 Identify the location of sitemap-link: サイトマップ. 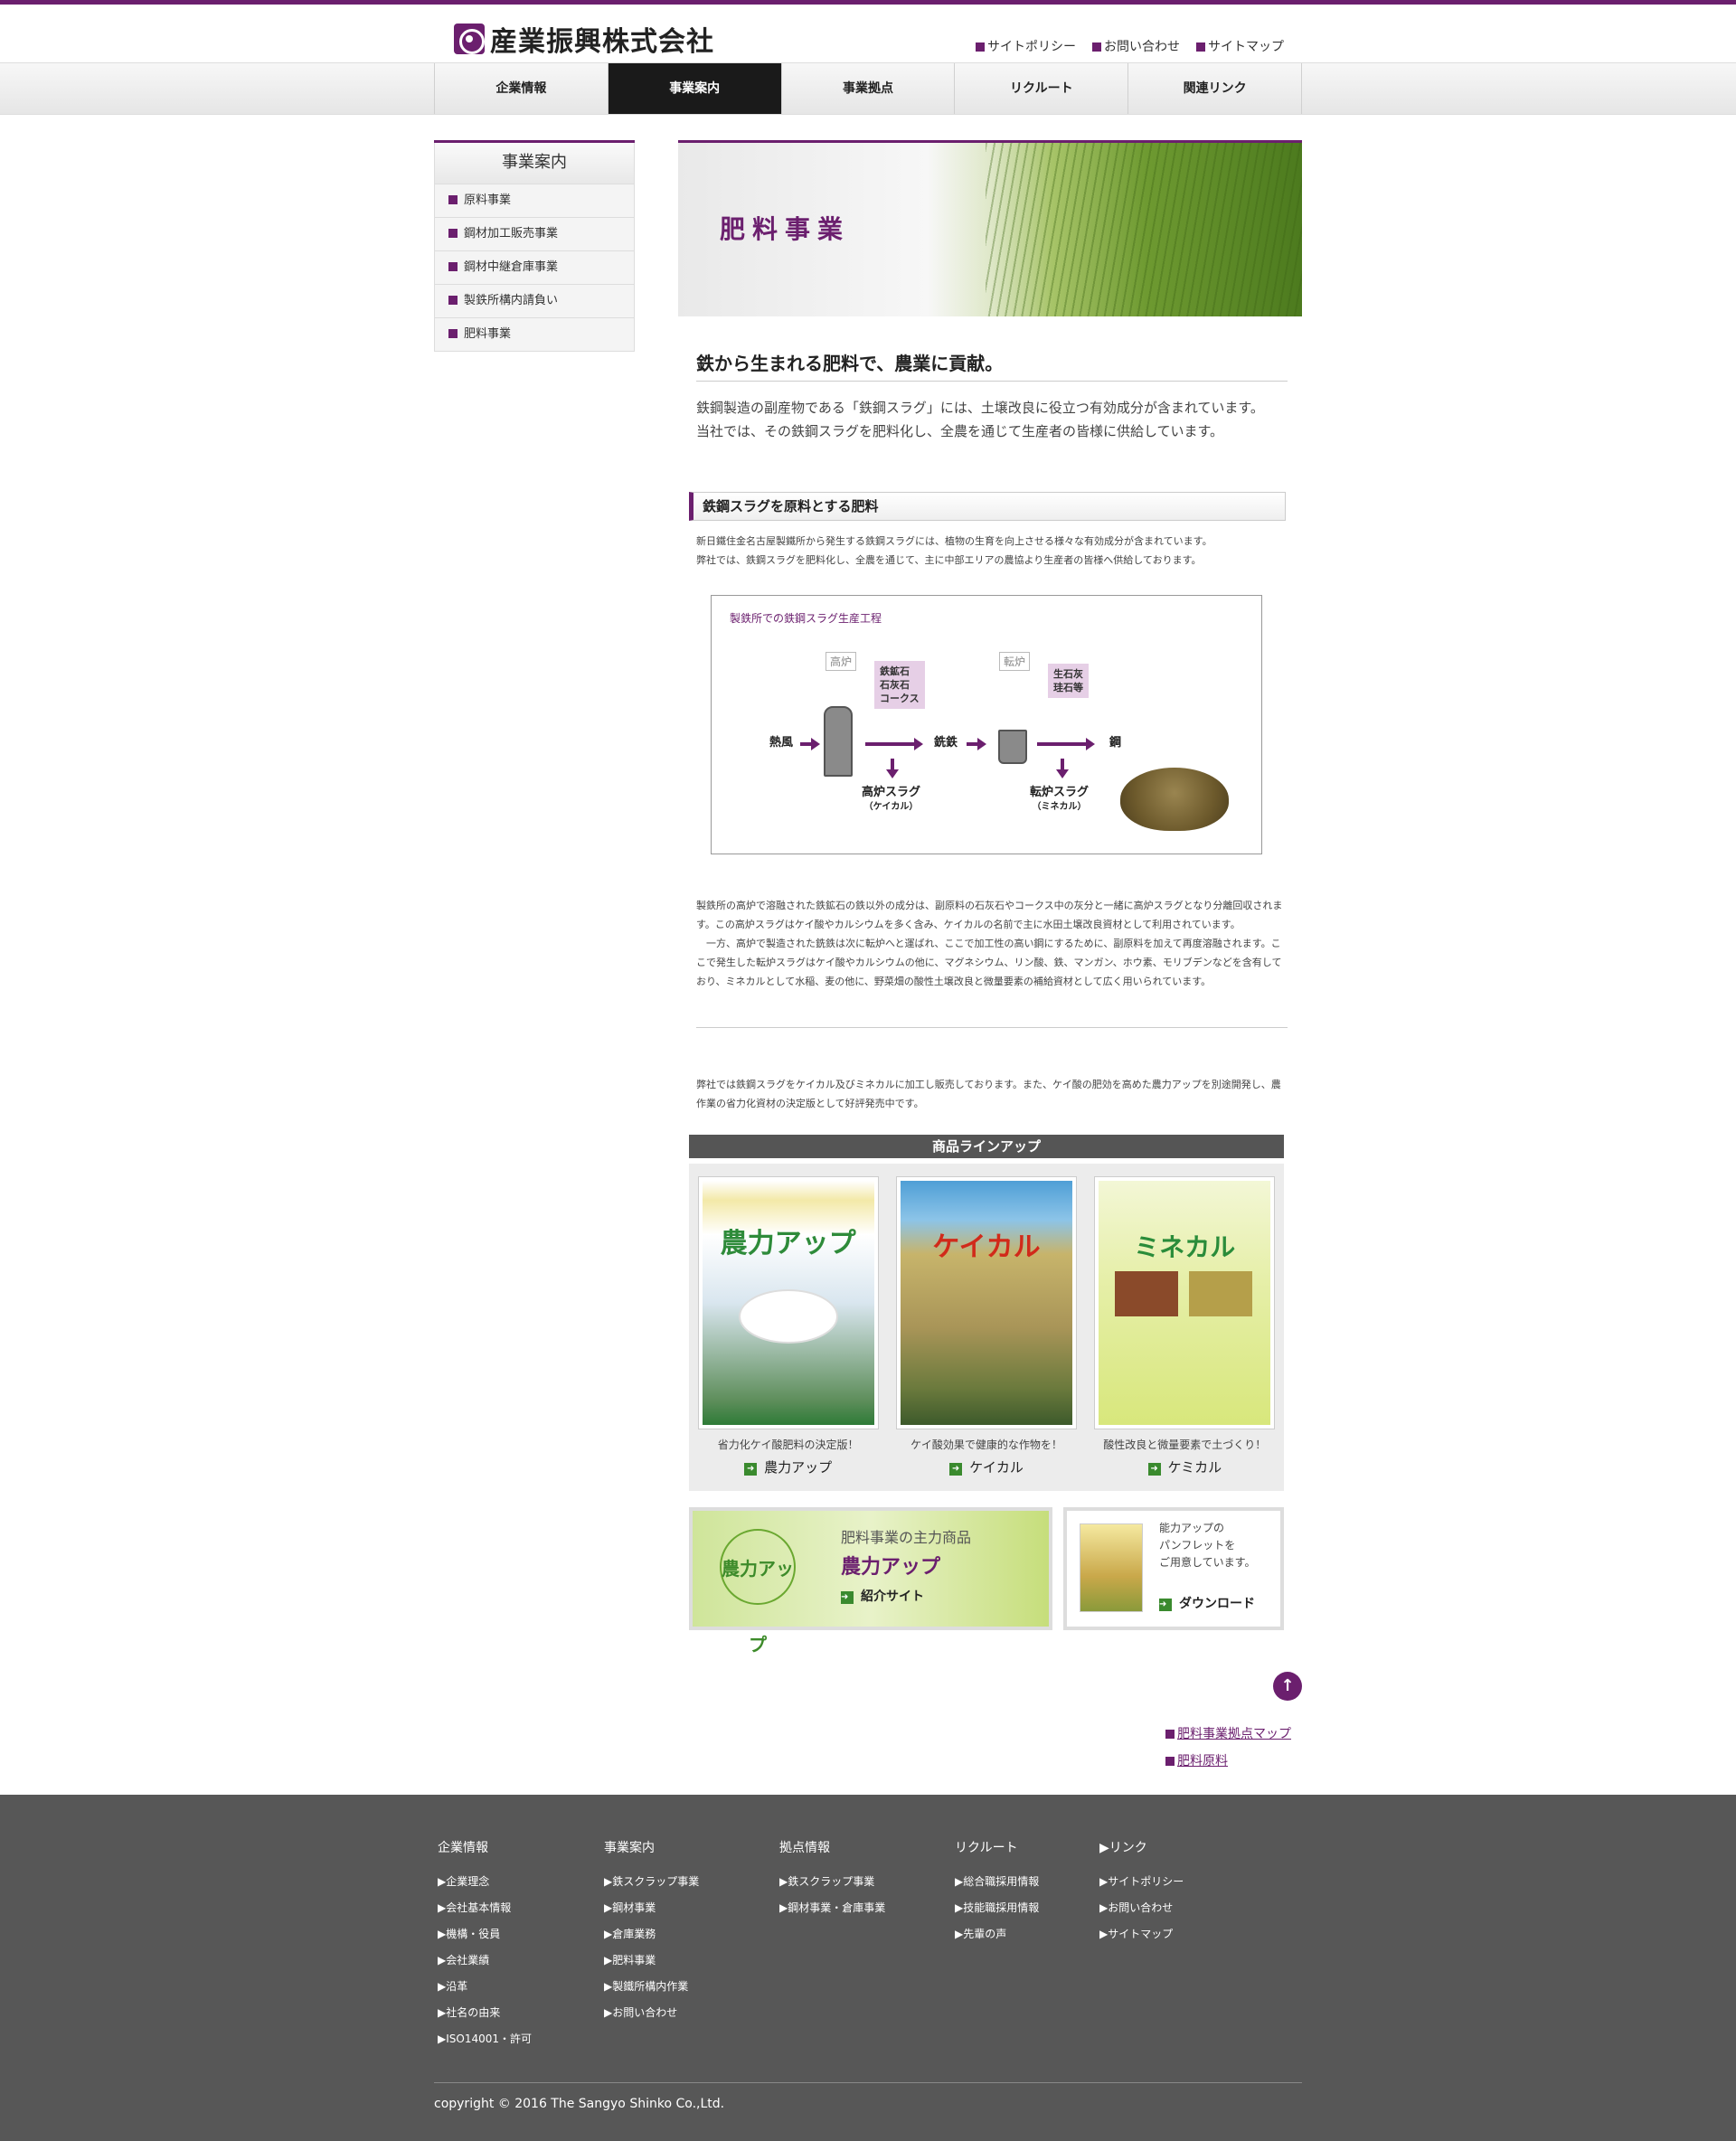
(1240, 46).